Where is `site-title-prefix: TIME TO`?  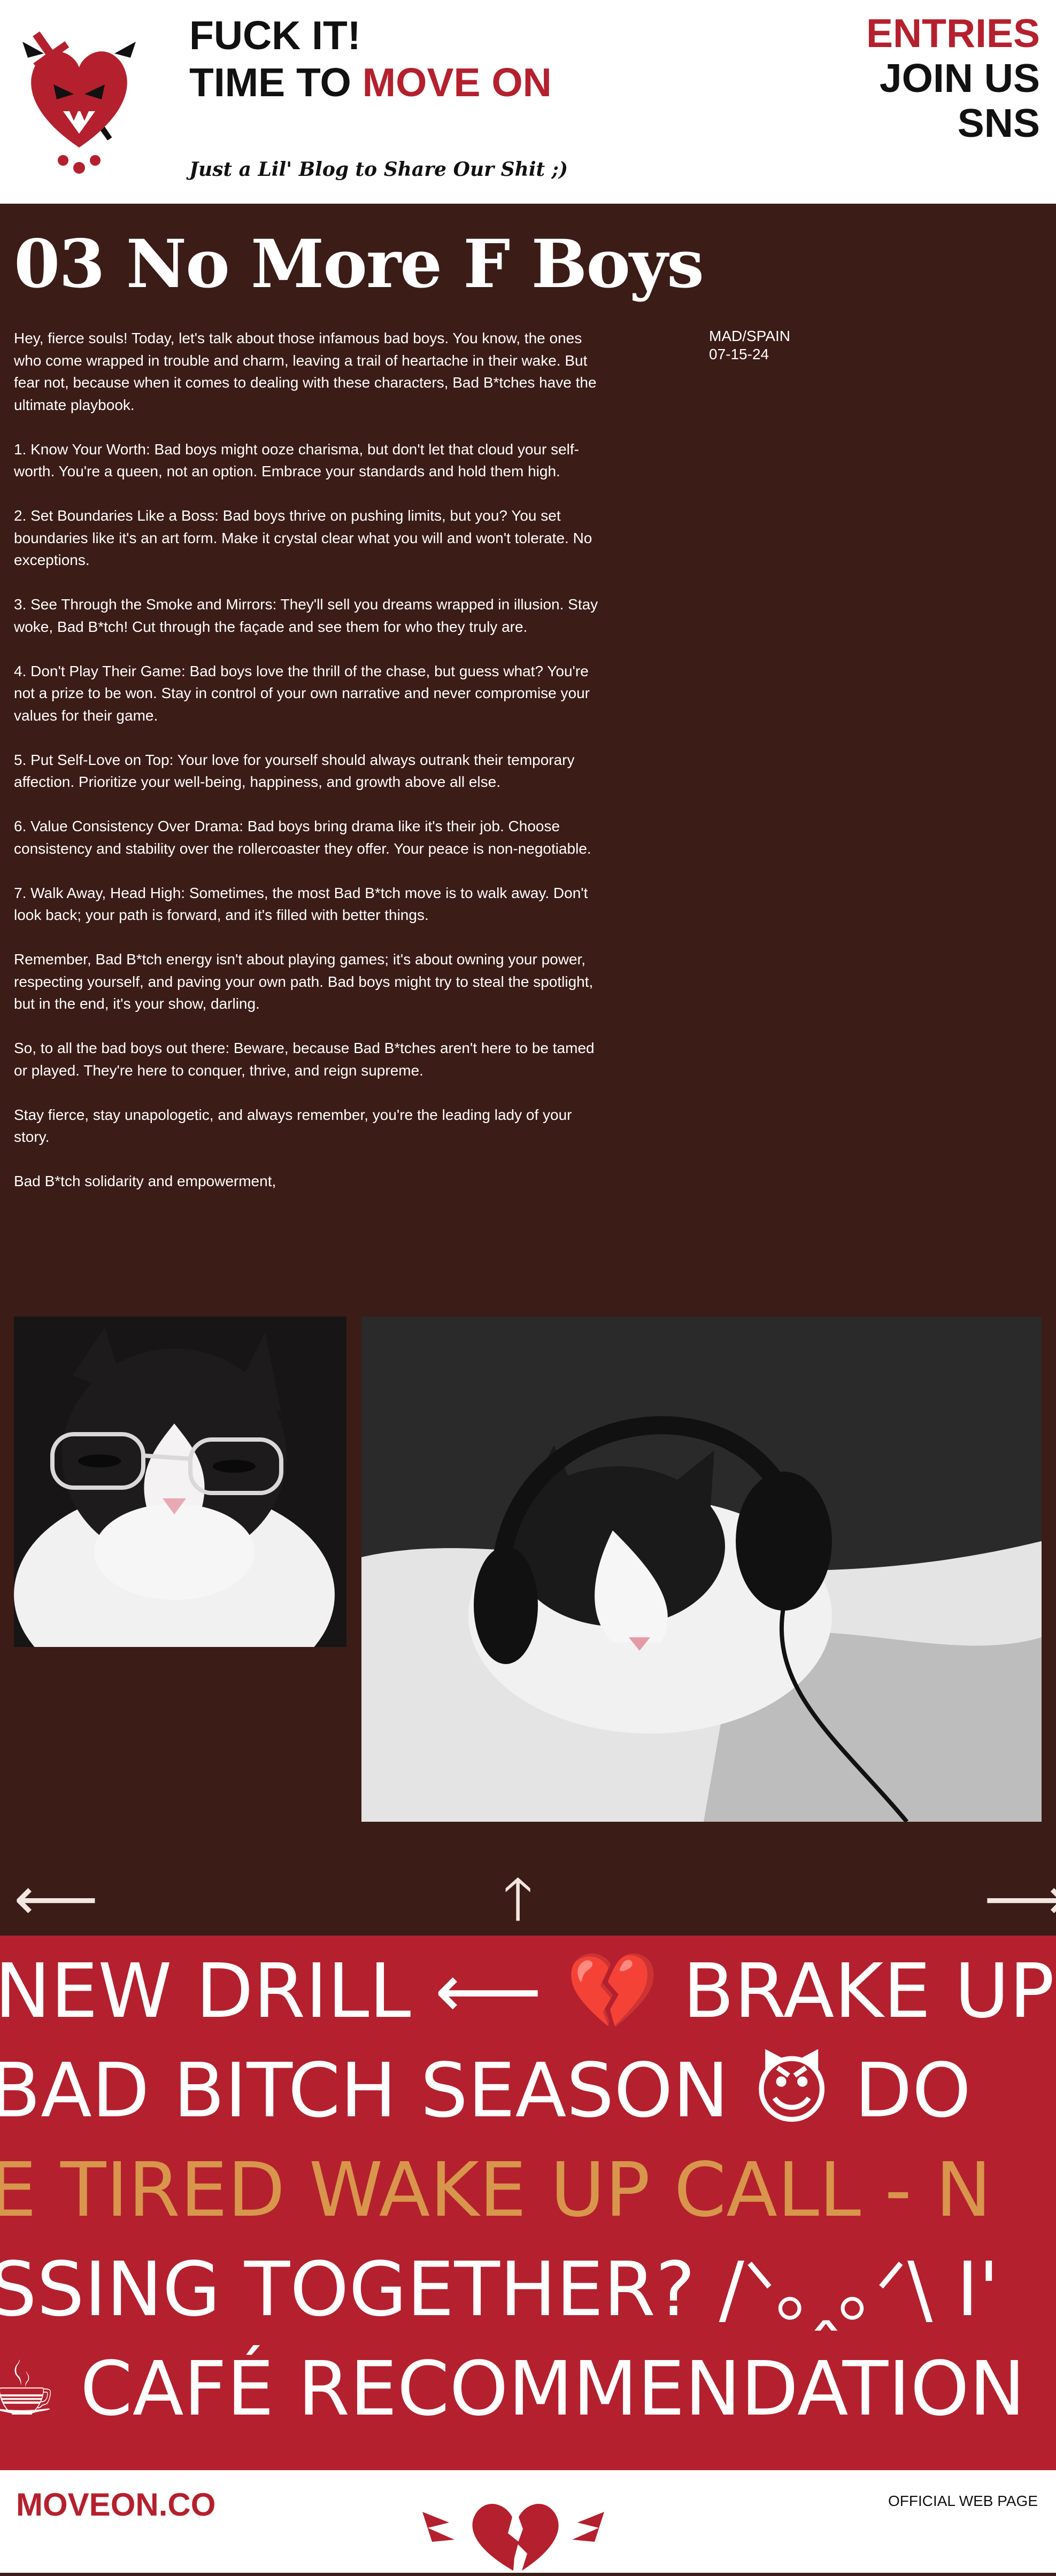 site-title-prefix: TIME TO is located at coordinates (276, 82).